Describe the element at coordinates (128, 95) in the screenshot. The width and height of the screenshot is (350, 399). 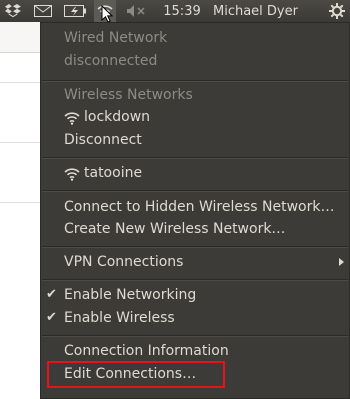
I see `wireless-networks-header: Wireless Networks` at that location.